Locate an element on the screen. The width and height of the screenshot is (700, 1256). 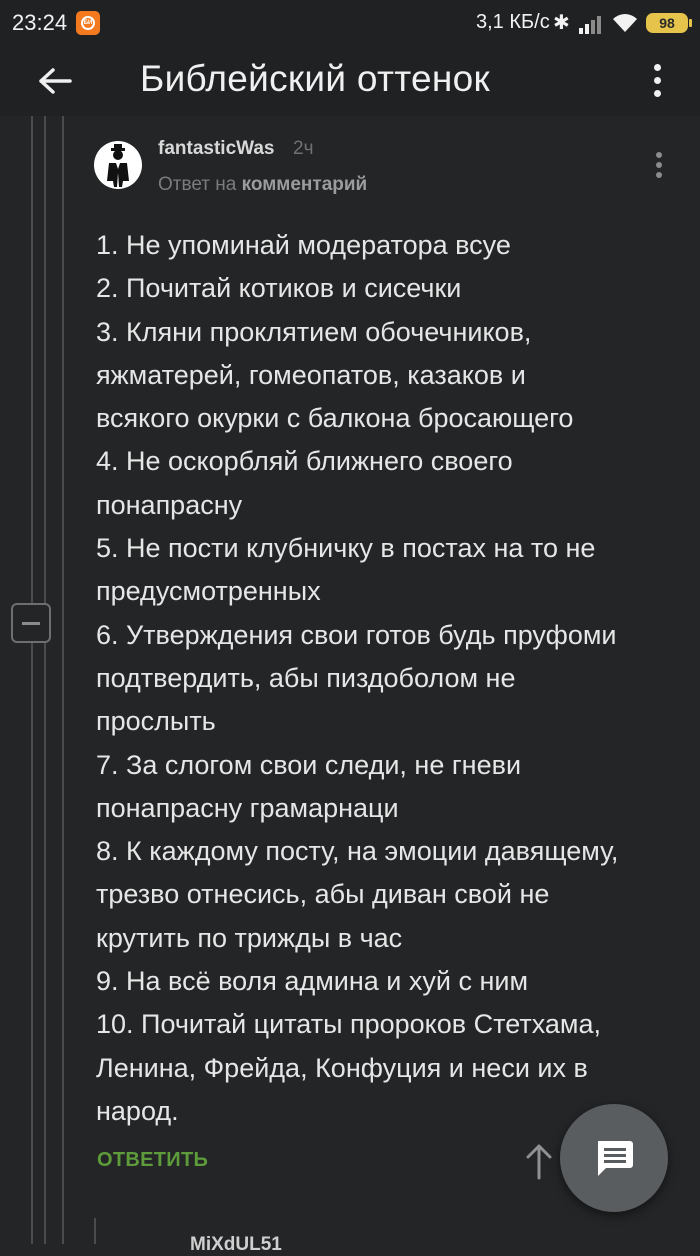
arrow-up-icon is located at coordinates (539, 1161).